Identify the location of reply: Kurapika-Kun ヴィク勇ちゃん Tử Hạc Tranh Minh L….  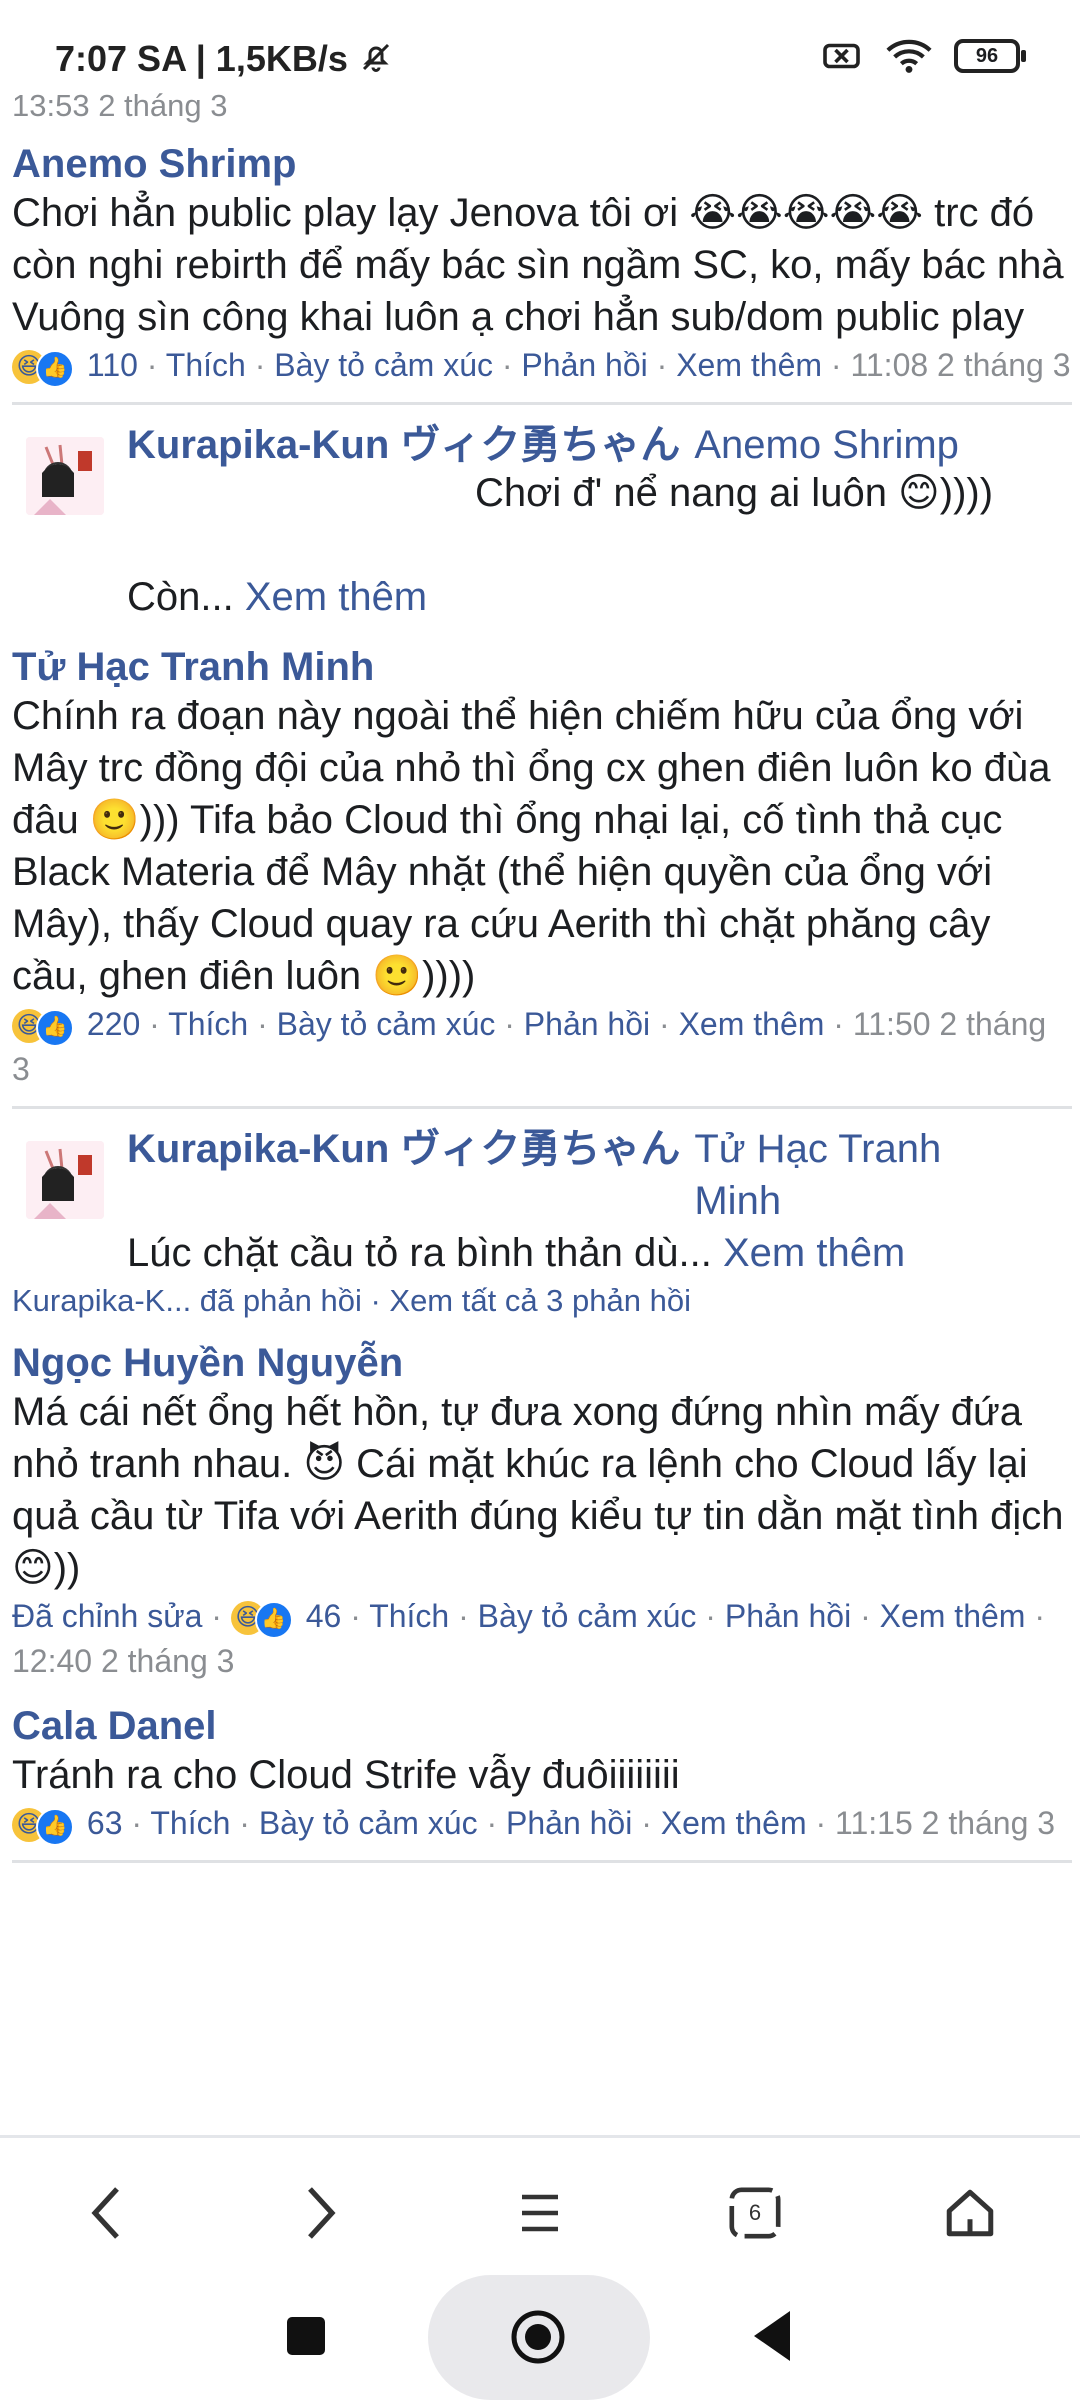
(542, 1201).